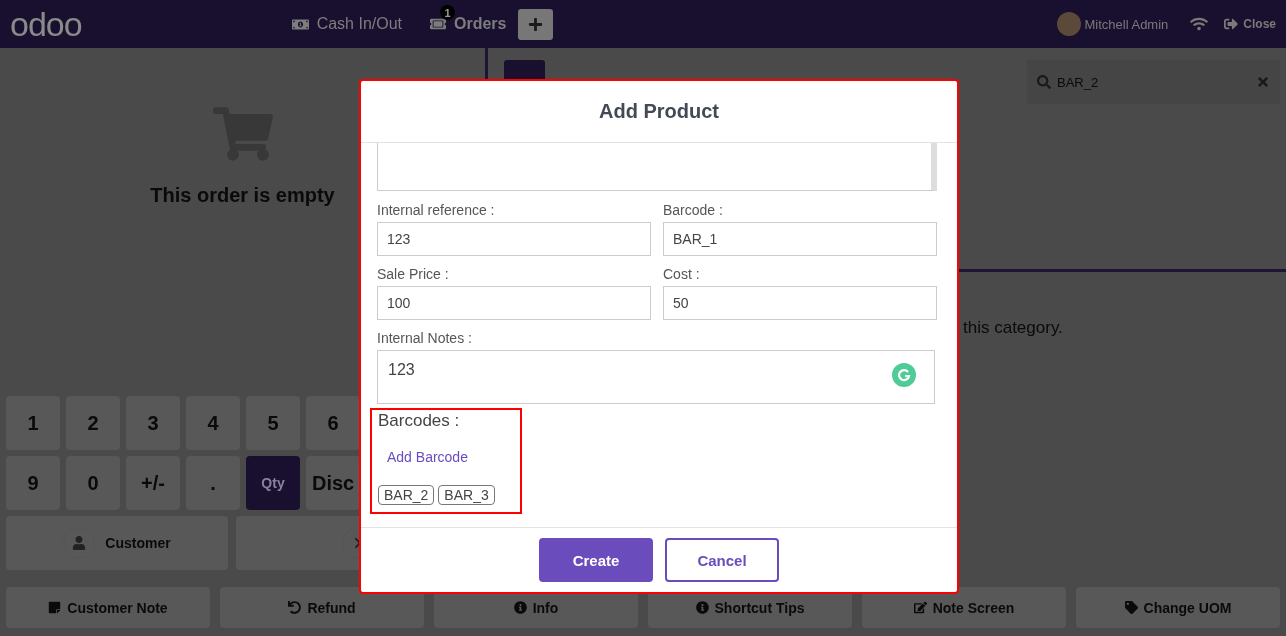 This screenshot has width=1286, height=636. What do you see at coordinates (800, 239) in the screenshot?
I see `input-field: BAR_1` at bounding box center [800, 239].